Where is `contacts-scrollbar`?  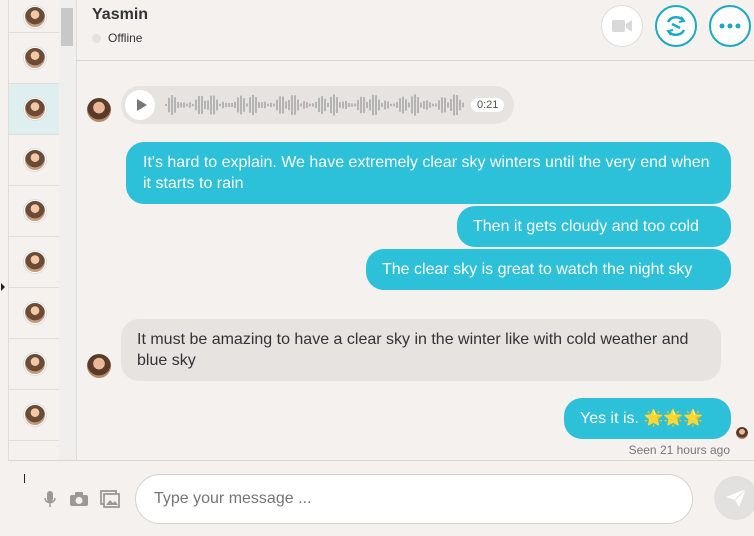 contacts-scrollbar is located at coordinates (68, 230).